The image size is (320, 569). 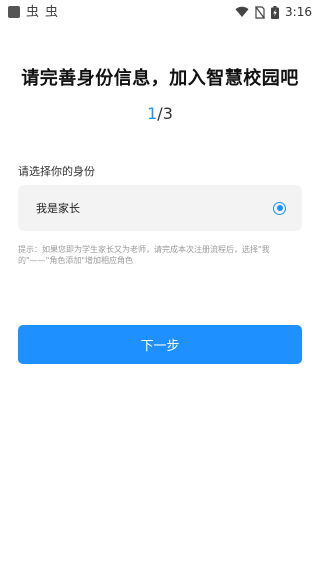 I want to click on no-sim-icon, so click(x=260, y=12).